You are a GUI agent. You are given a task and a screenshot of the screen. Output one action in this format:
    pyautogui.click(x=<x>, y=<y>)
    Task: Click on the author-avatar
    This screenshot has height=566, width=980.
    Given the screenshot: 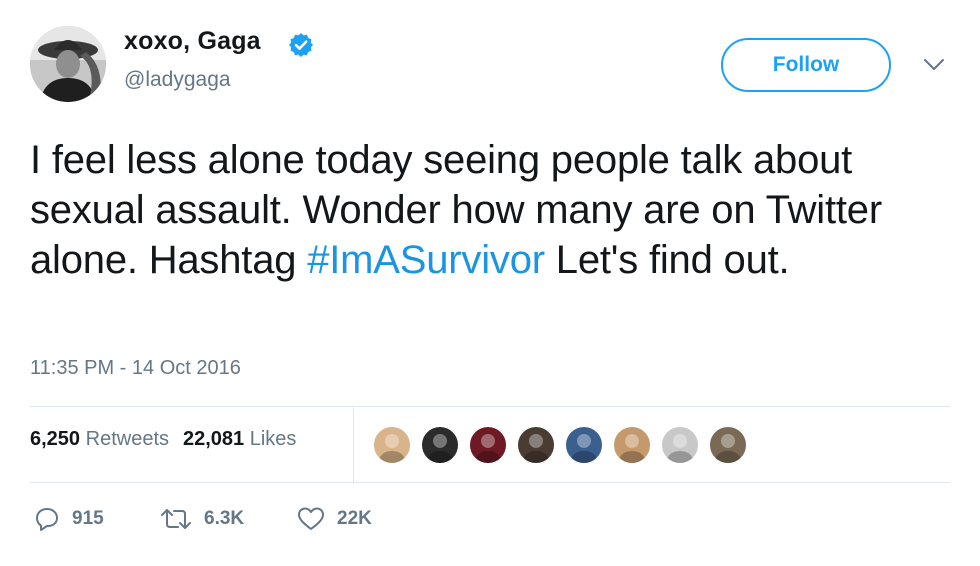 What is the action you would take?
    pyautogui.click(x=68, y=64)
    